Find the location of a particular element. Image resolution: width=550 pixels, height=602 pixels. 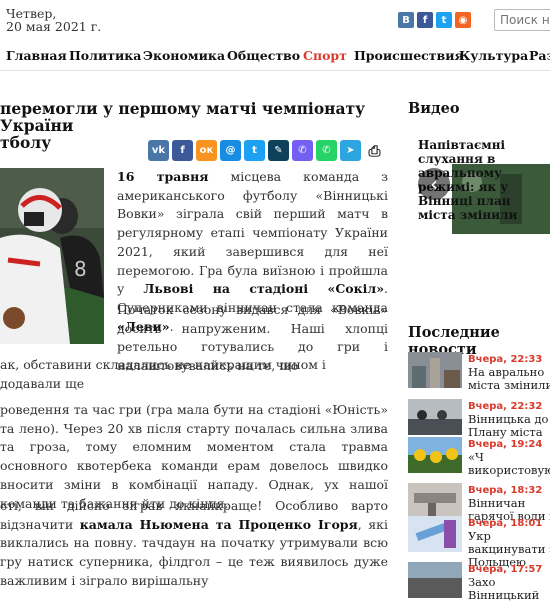

mymail-share-icon: @ is located at coordinates (230, 150).